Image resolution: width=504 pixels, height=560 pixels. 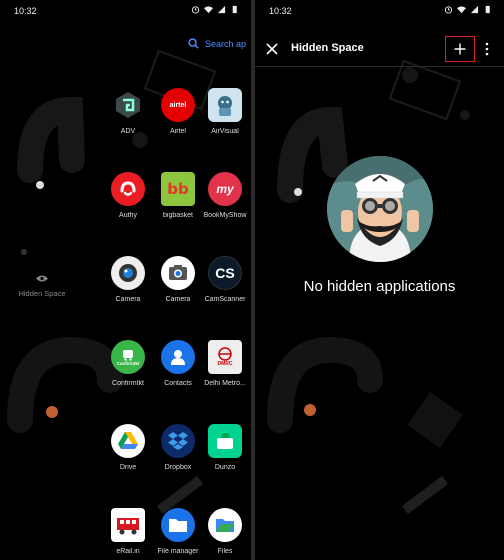 What do you see at coordinates (128, 441) in the screenshot?
I see `drive-icon` at bounding box center [128, 441].